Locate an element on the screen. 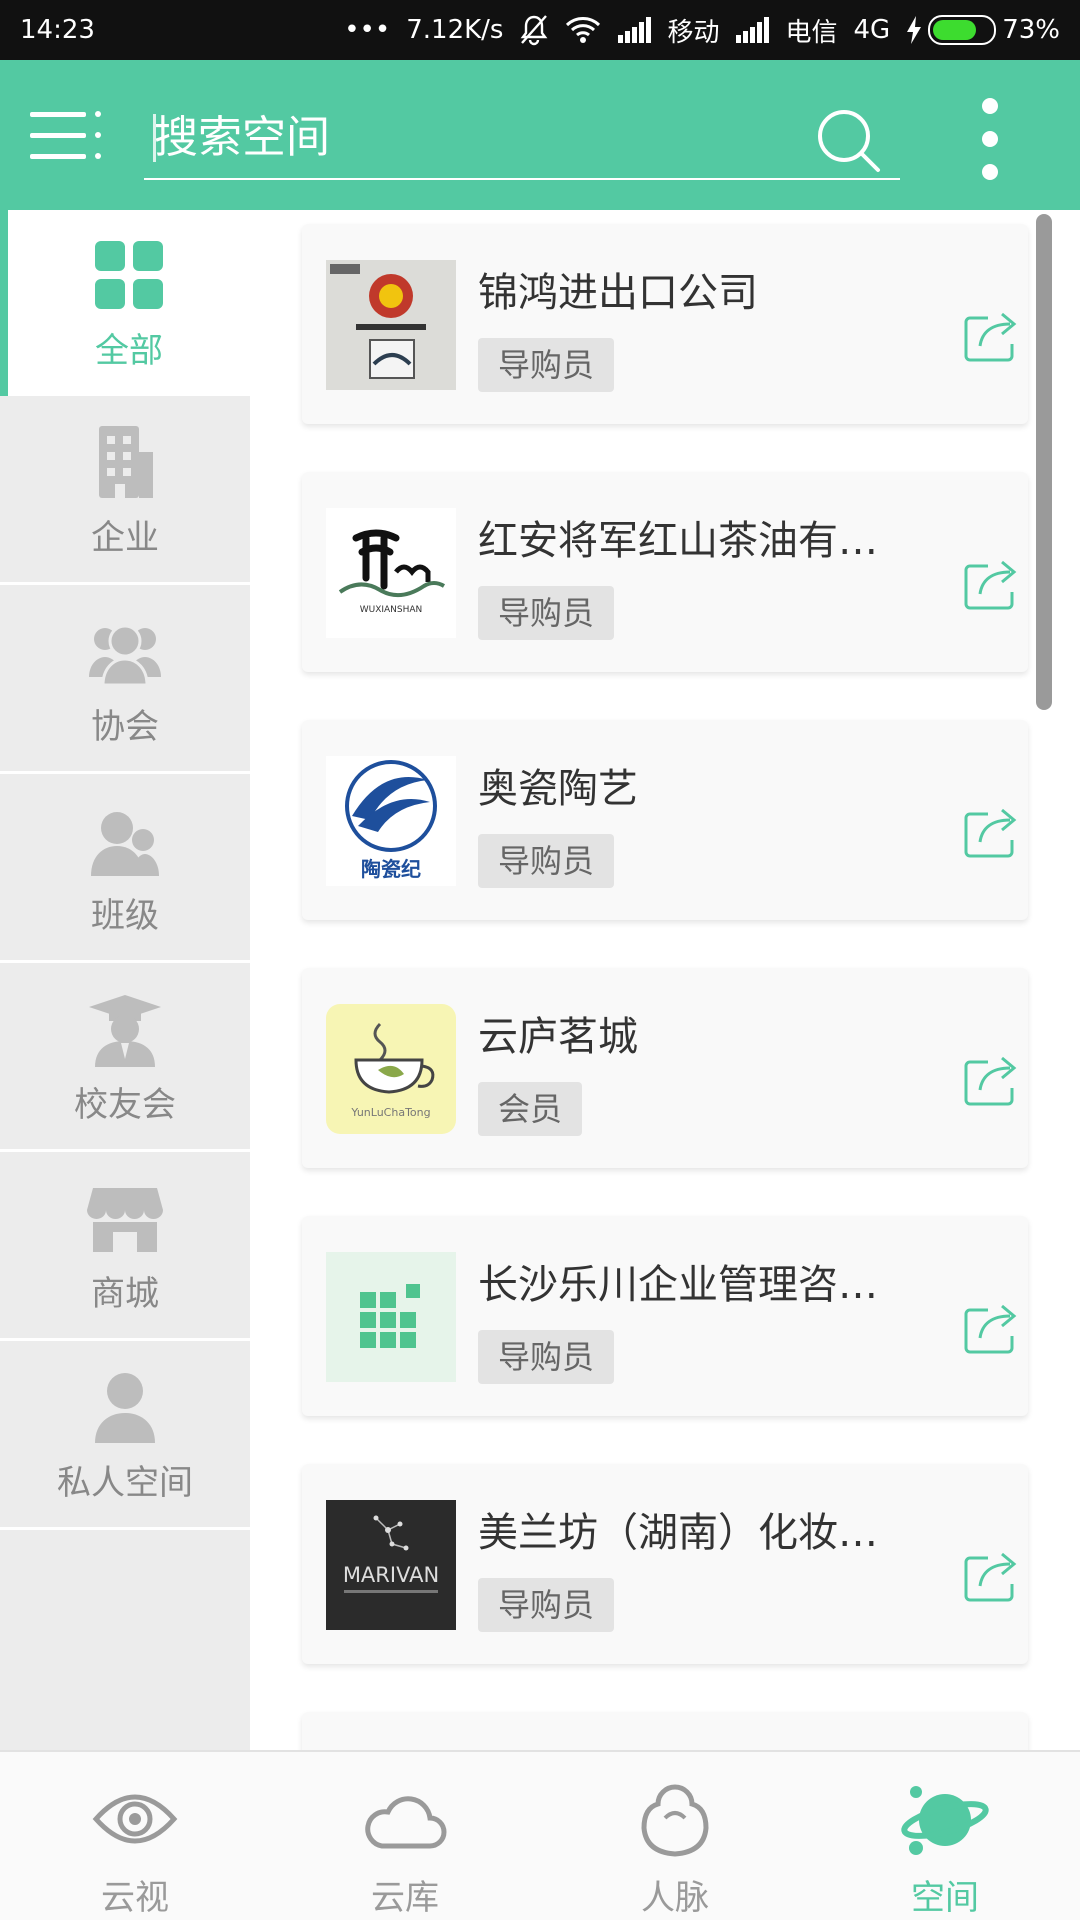 Image resolution: width=1080 pixels, height=1920 pixels. status-time: 14:23 is located at coordinates (57, 30).